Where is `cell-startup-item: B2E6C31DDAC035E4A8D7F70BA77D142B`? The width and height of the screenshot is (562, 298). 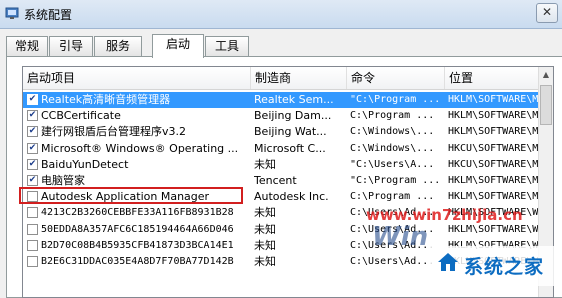
cell-startup-item: B2E6C31DDAC035E4A8D7F70BA77D142B is located at coordinates (137, 261).